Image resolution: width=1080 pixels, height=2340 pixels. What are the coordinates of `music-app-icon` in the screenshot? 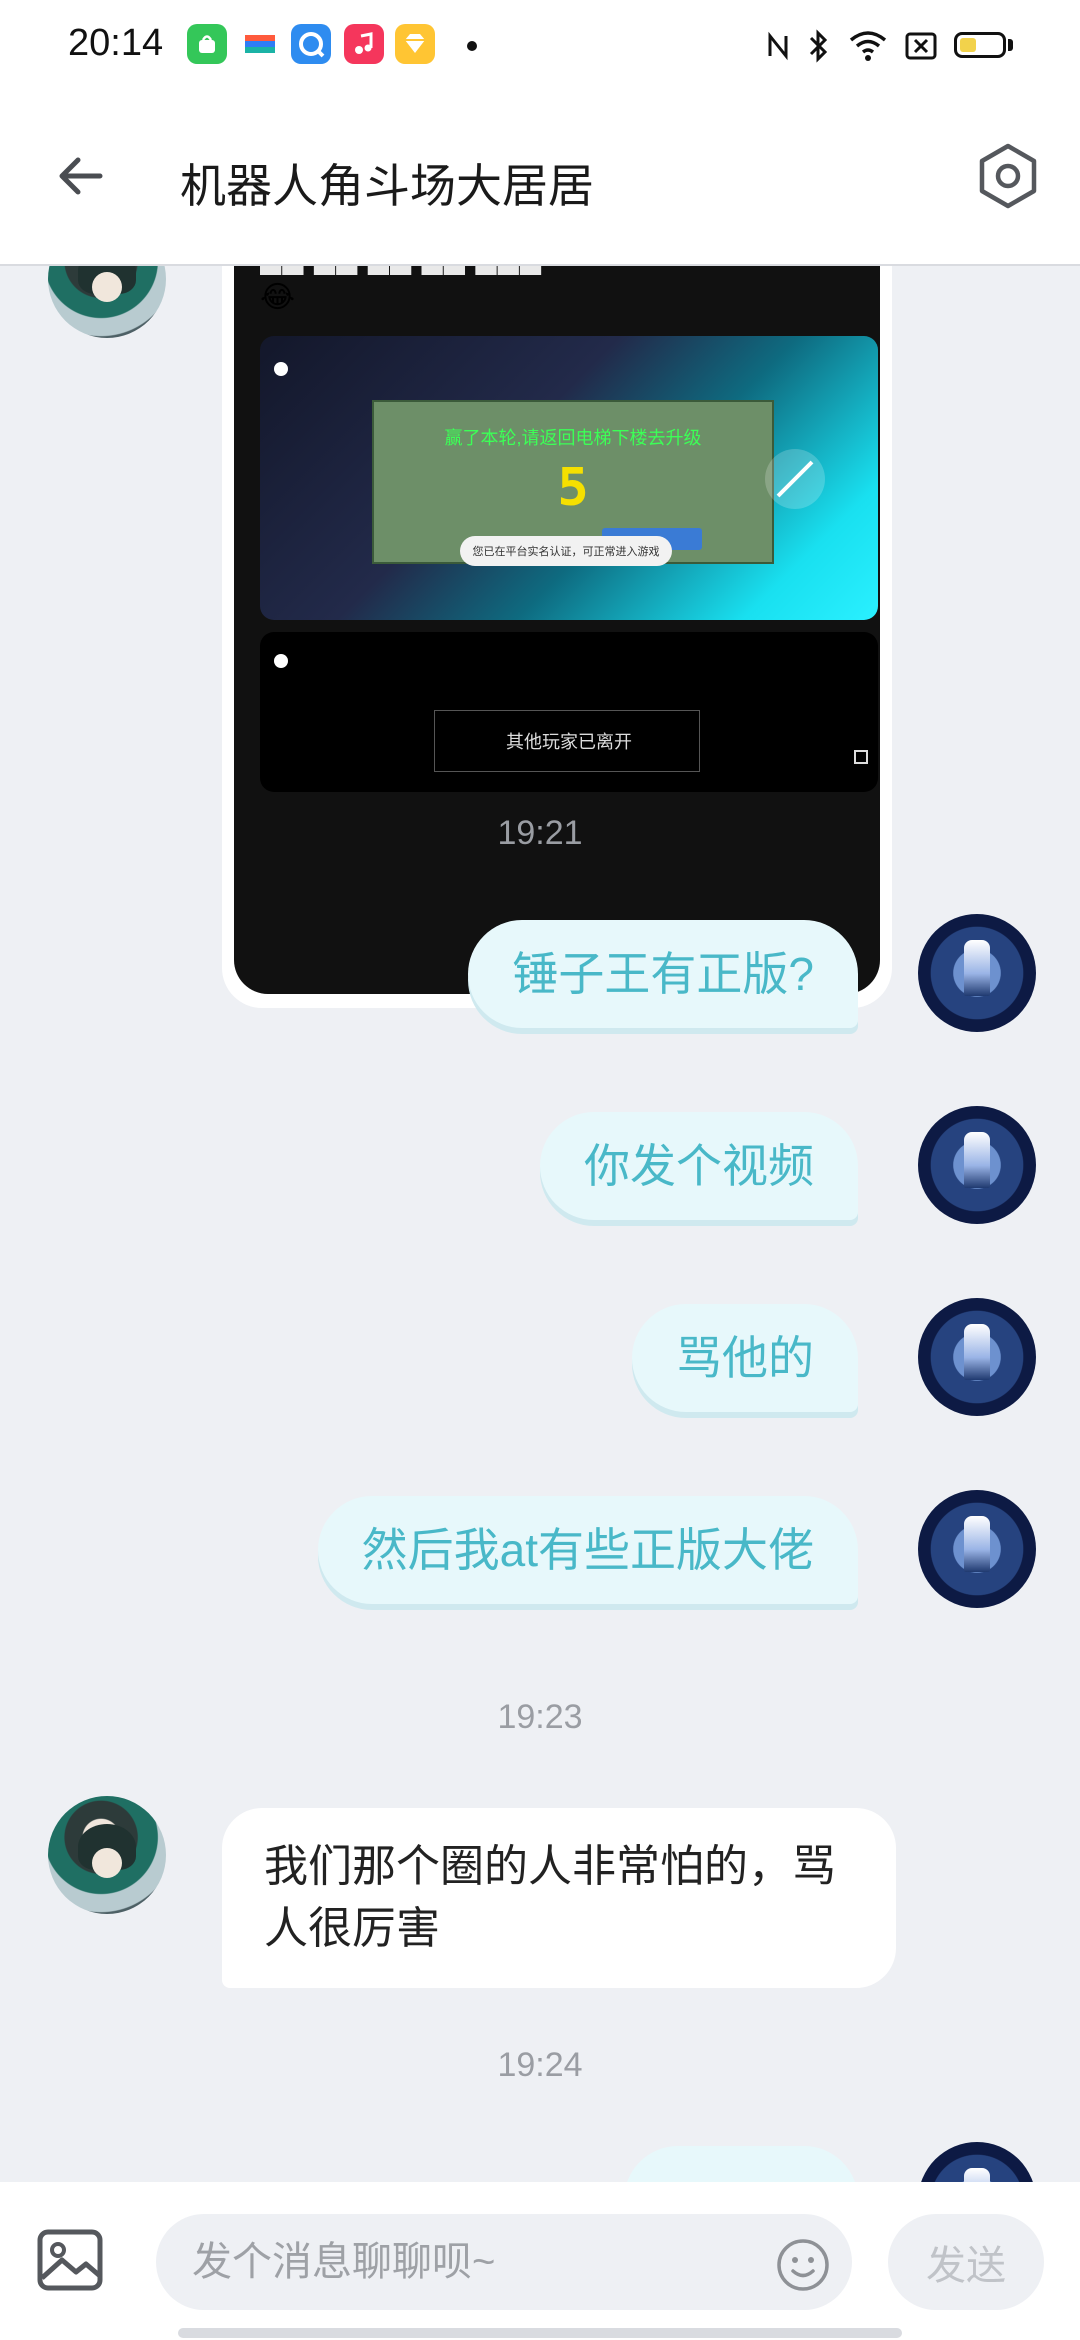 It's located at (364, 44).